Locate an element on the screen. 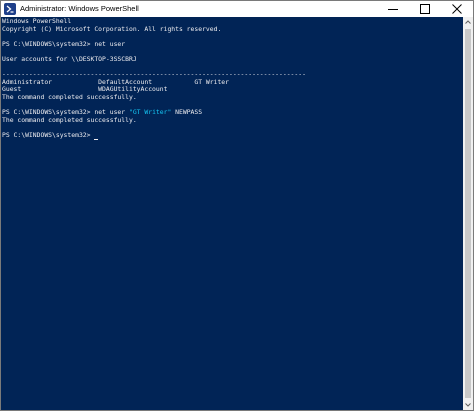  command-argument: "GT Writer" is located at coordinates (150, 112).